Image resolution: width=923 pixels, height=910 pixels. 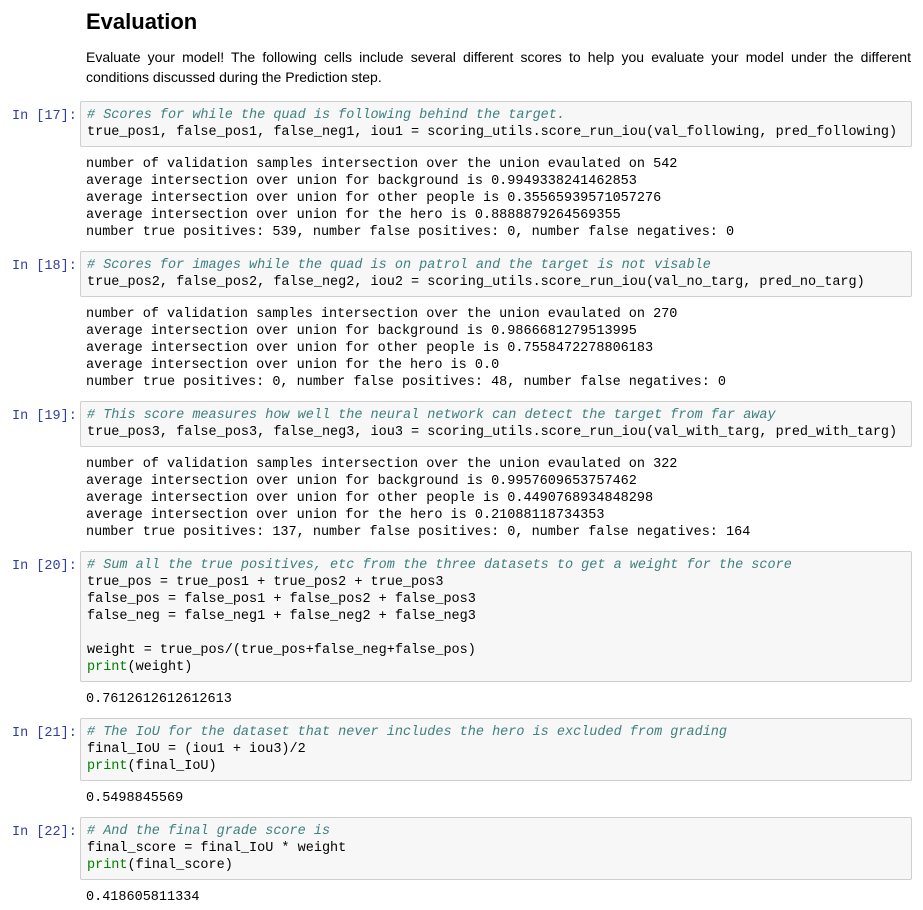 I want to click on section-heading: Evaluation, so click(x=142, y=21).